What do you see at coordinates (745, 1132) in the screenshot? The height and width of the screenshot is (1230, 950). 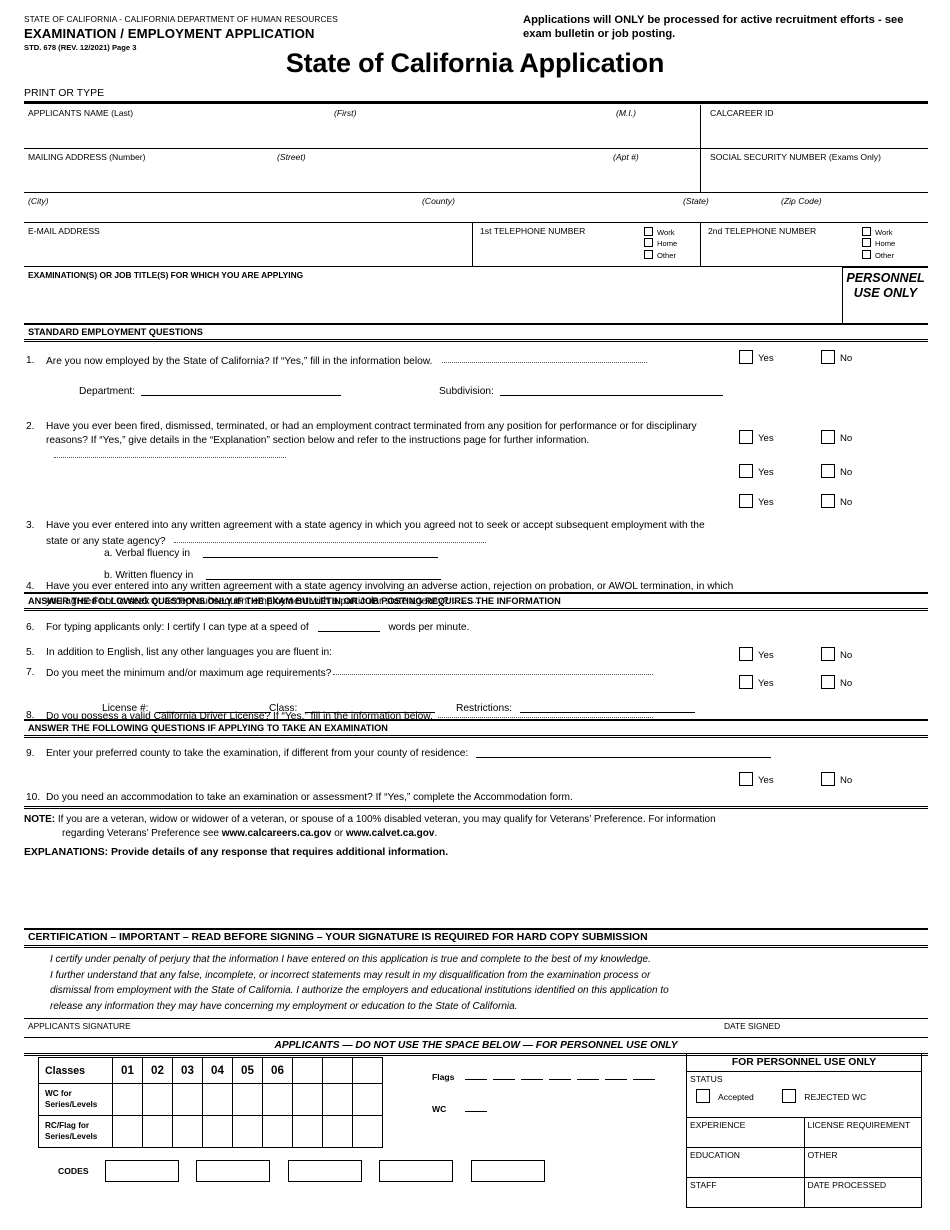 I see `experience-cell: EXPERIENCE` at bounding box center [745, 1132].